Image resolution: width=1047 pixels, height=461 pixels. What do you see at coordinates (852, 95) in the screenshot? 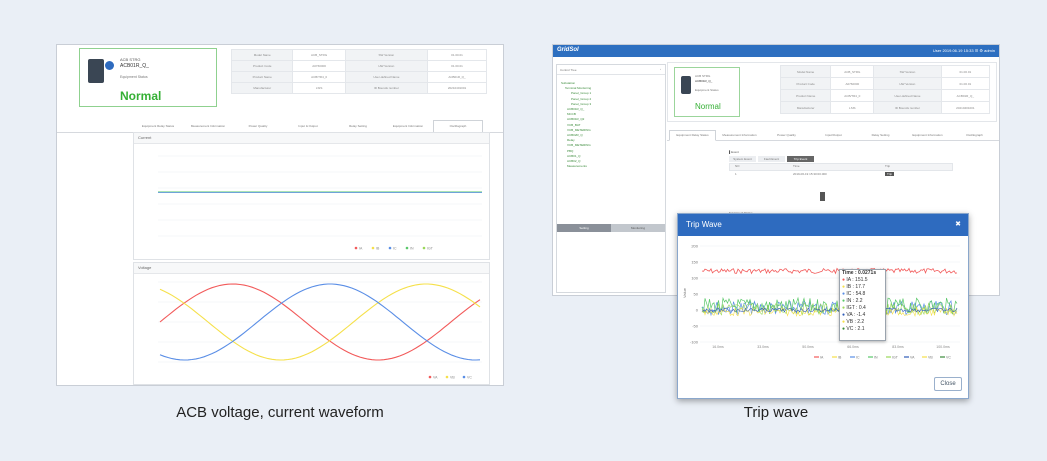
I see `info-value: ACB/TR4_0` at bounding box center [852, 95].